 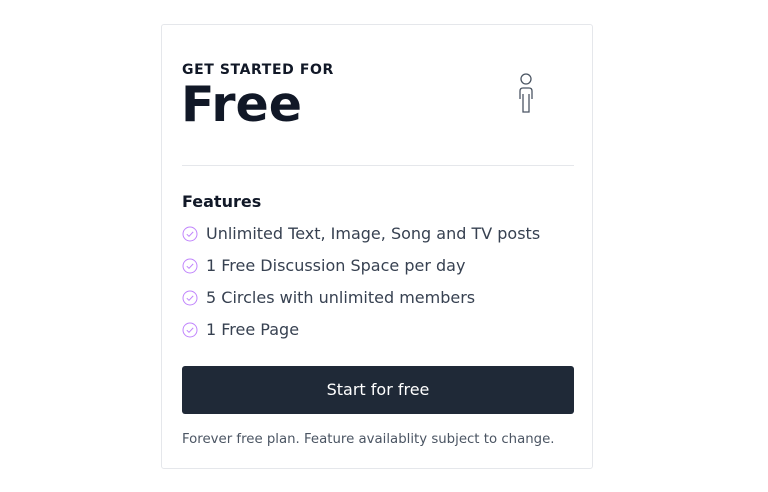 I want to click on feature-item: Unlimited Text, Image, Song and TV posts, so click(x=361, y=239).